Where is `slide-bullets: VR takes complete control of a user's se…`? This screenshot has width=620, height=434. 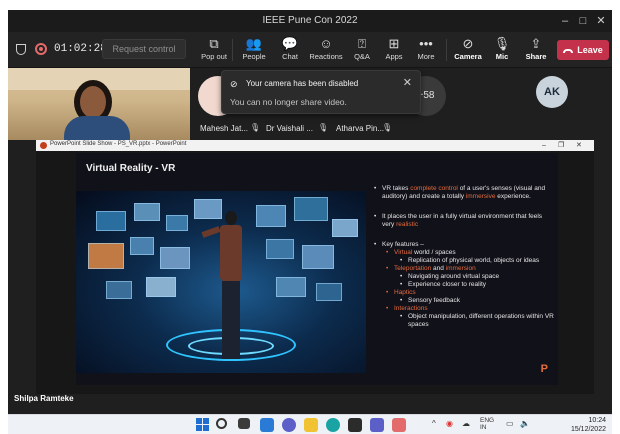
slide-bullets: VR takes complete control of a user's se… is located at coordinates (463, 257).